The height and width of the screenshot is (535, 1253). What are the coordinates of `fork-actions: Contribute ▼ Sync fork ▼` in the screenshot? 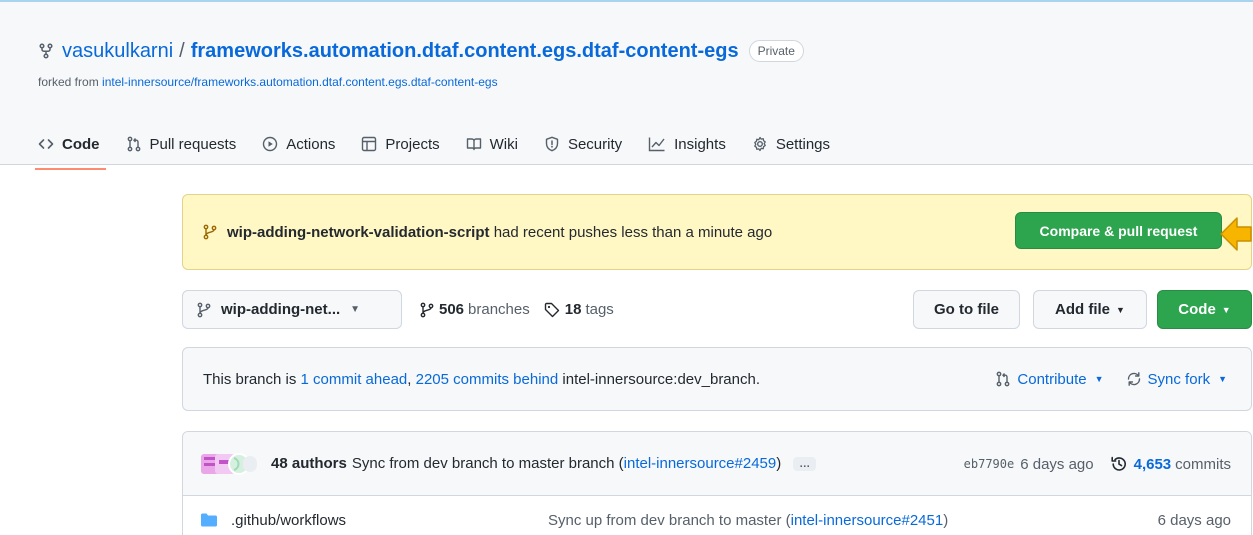 It's located at (1100, 379).